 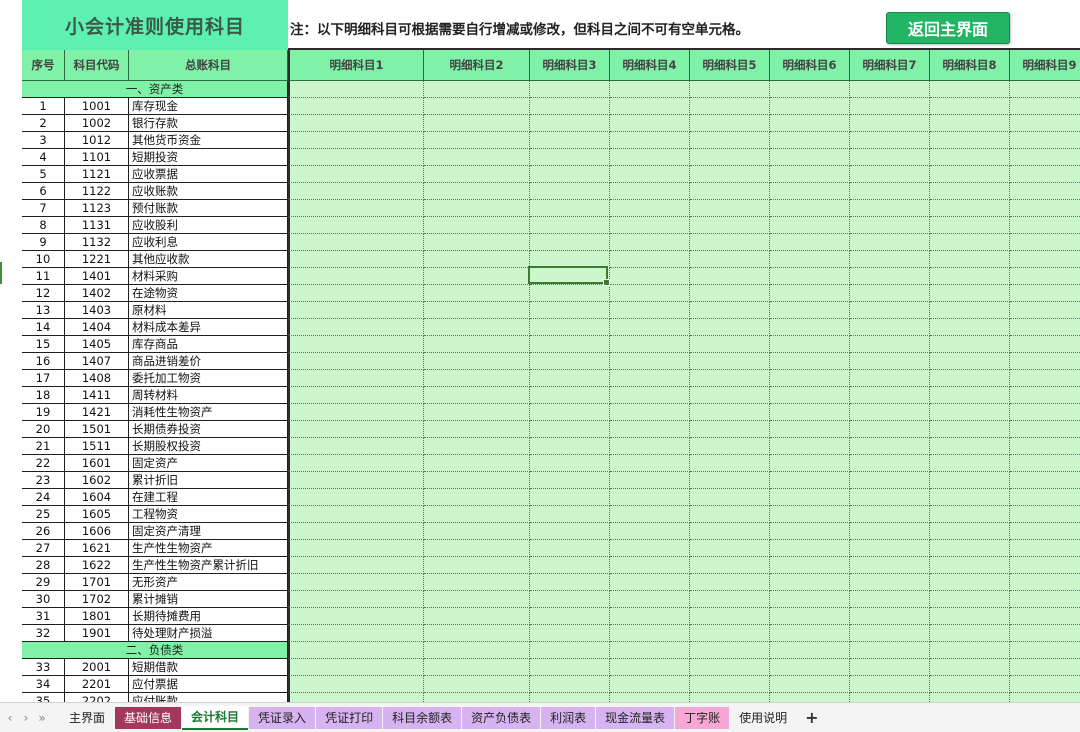 What do you see at coordinates (948, 28) in the screenshot?
I see `back-to-main-button: 返回主界面` at bounding box center [948, 28].